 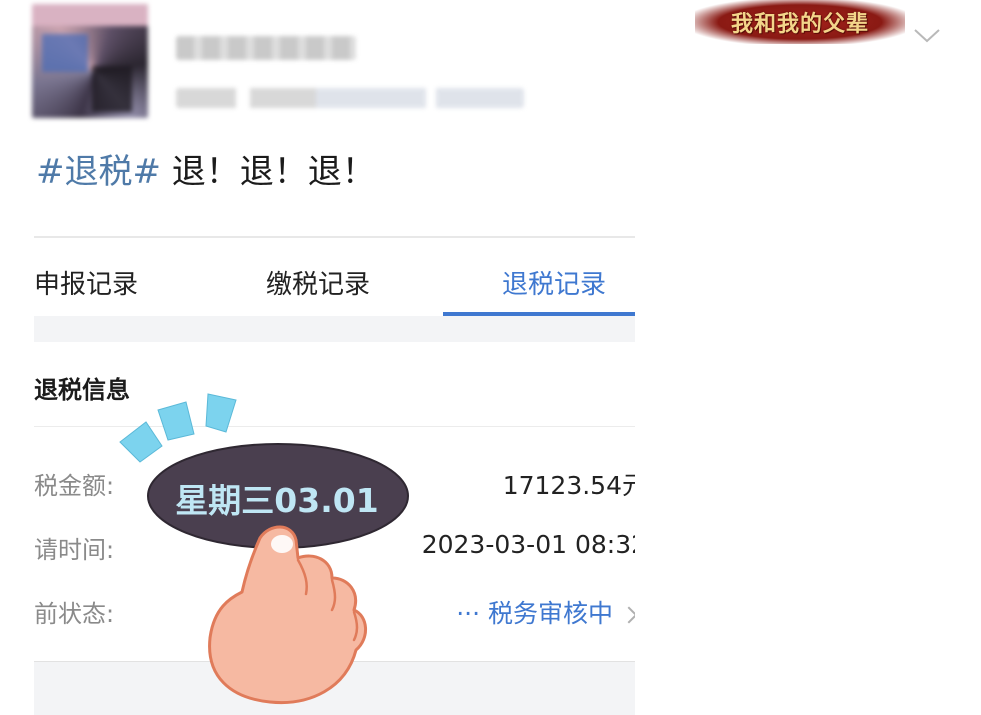 What do you see at coordinates (627, 615) in the screenshot?
I see `chevron-right-icon` at bounding box center [627, 615].